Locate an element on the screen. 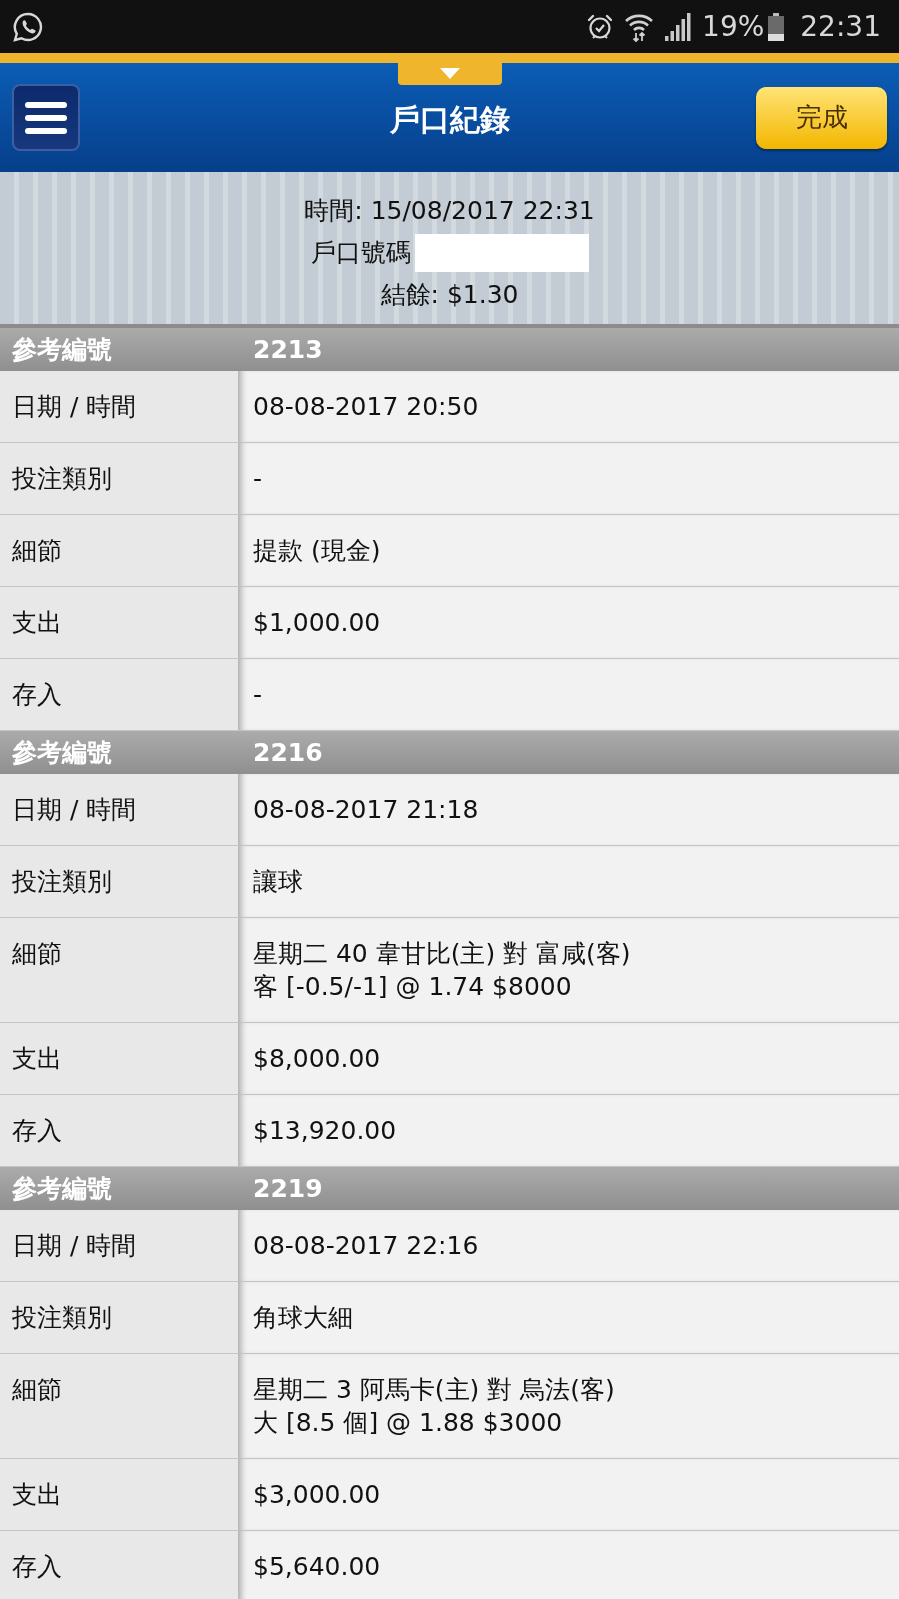 This screenshot has height=1599, width=899. caret-icon is located at coordinates (450, 73).